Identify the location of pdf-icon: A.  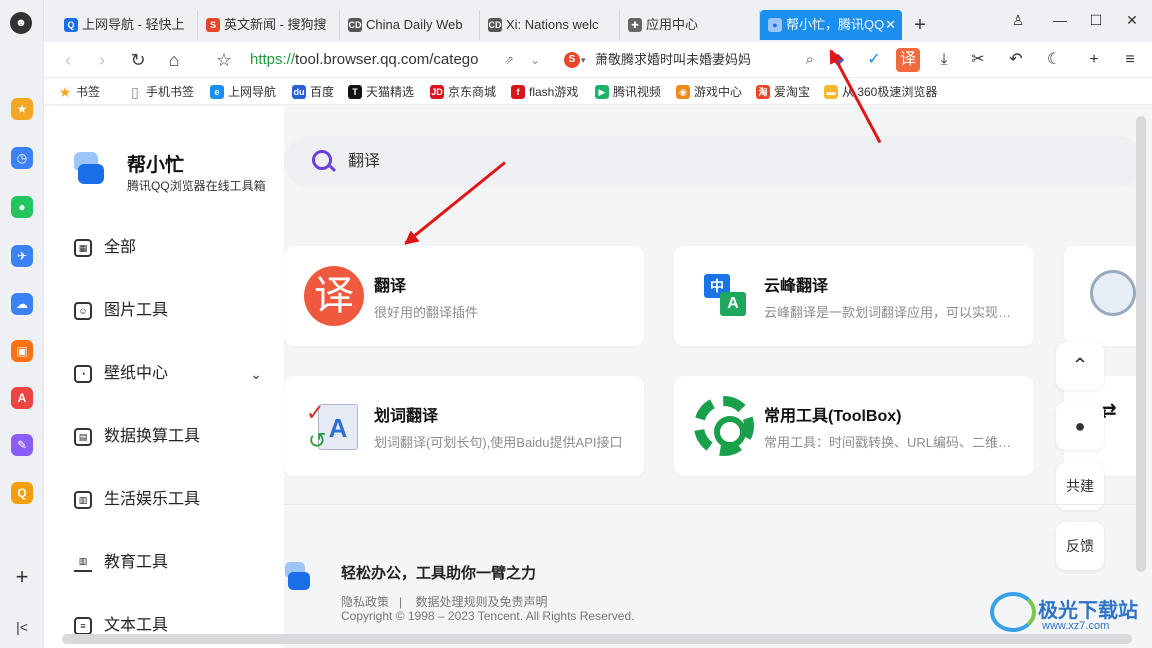
(22, 398).